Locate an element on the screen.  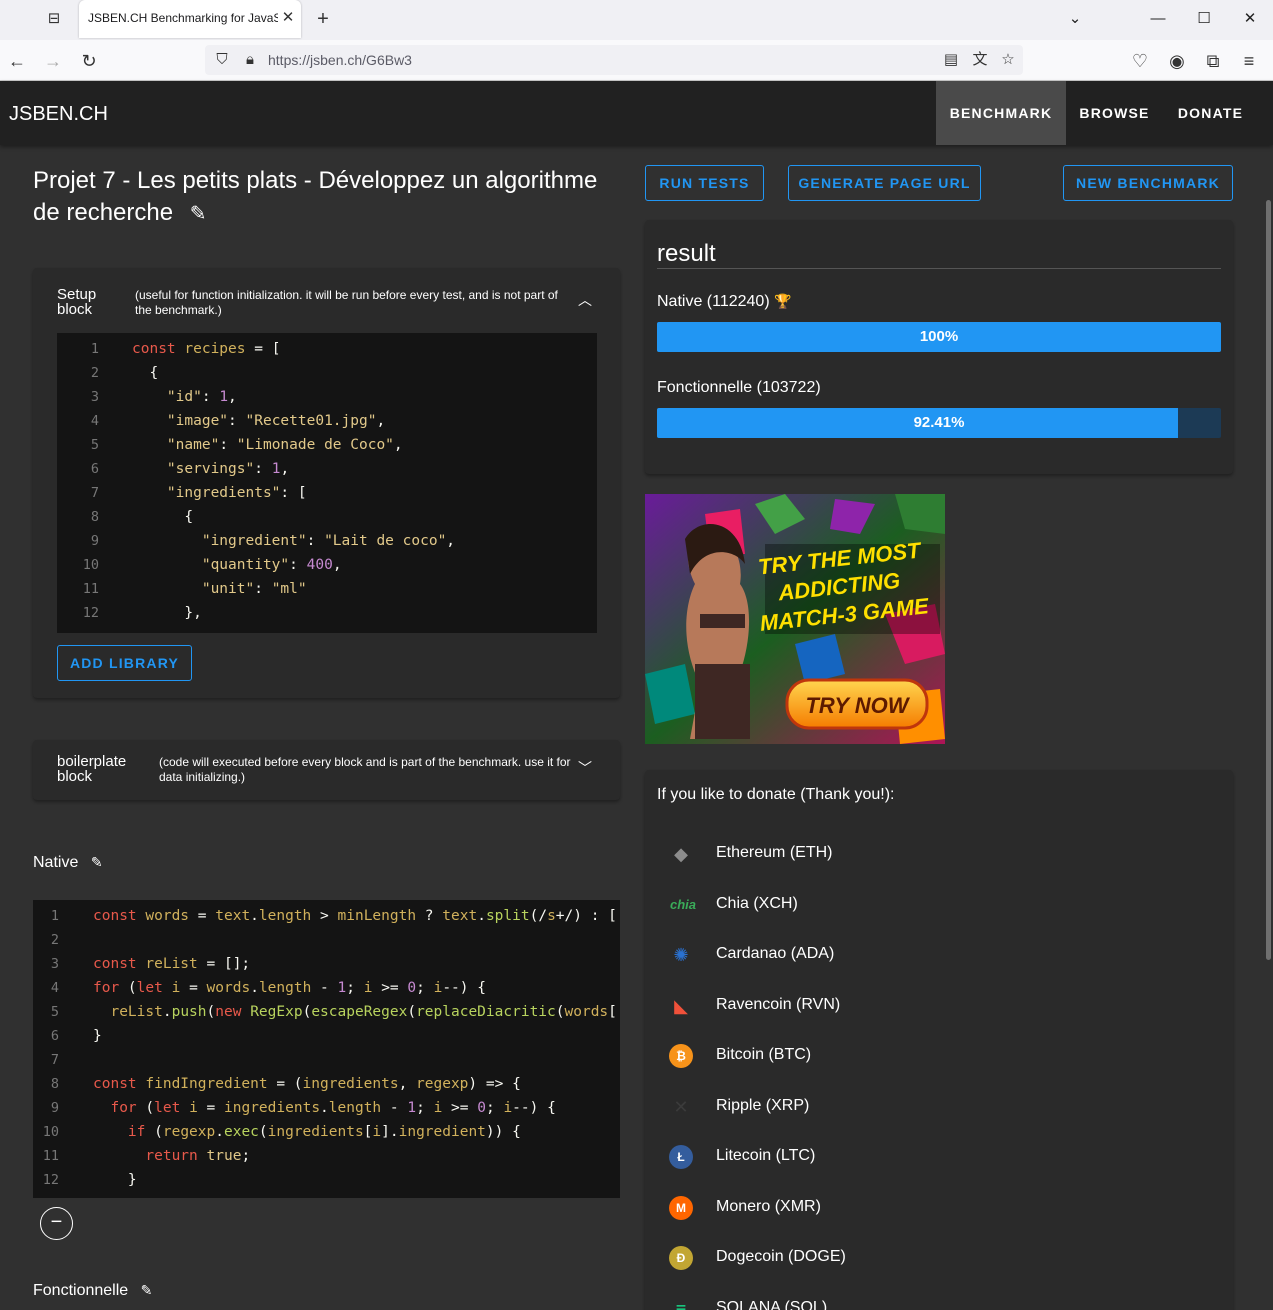
line-number: 7 is located at coordinates (54, 1060).